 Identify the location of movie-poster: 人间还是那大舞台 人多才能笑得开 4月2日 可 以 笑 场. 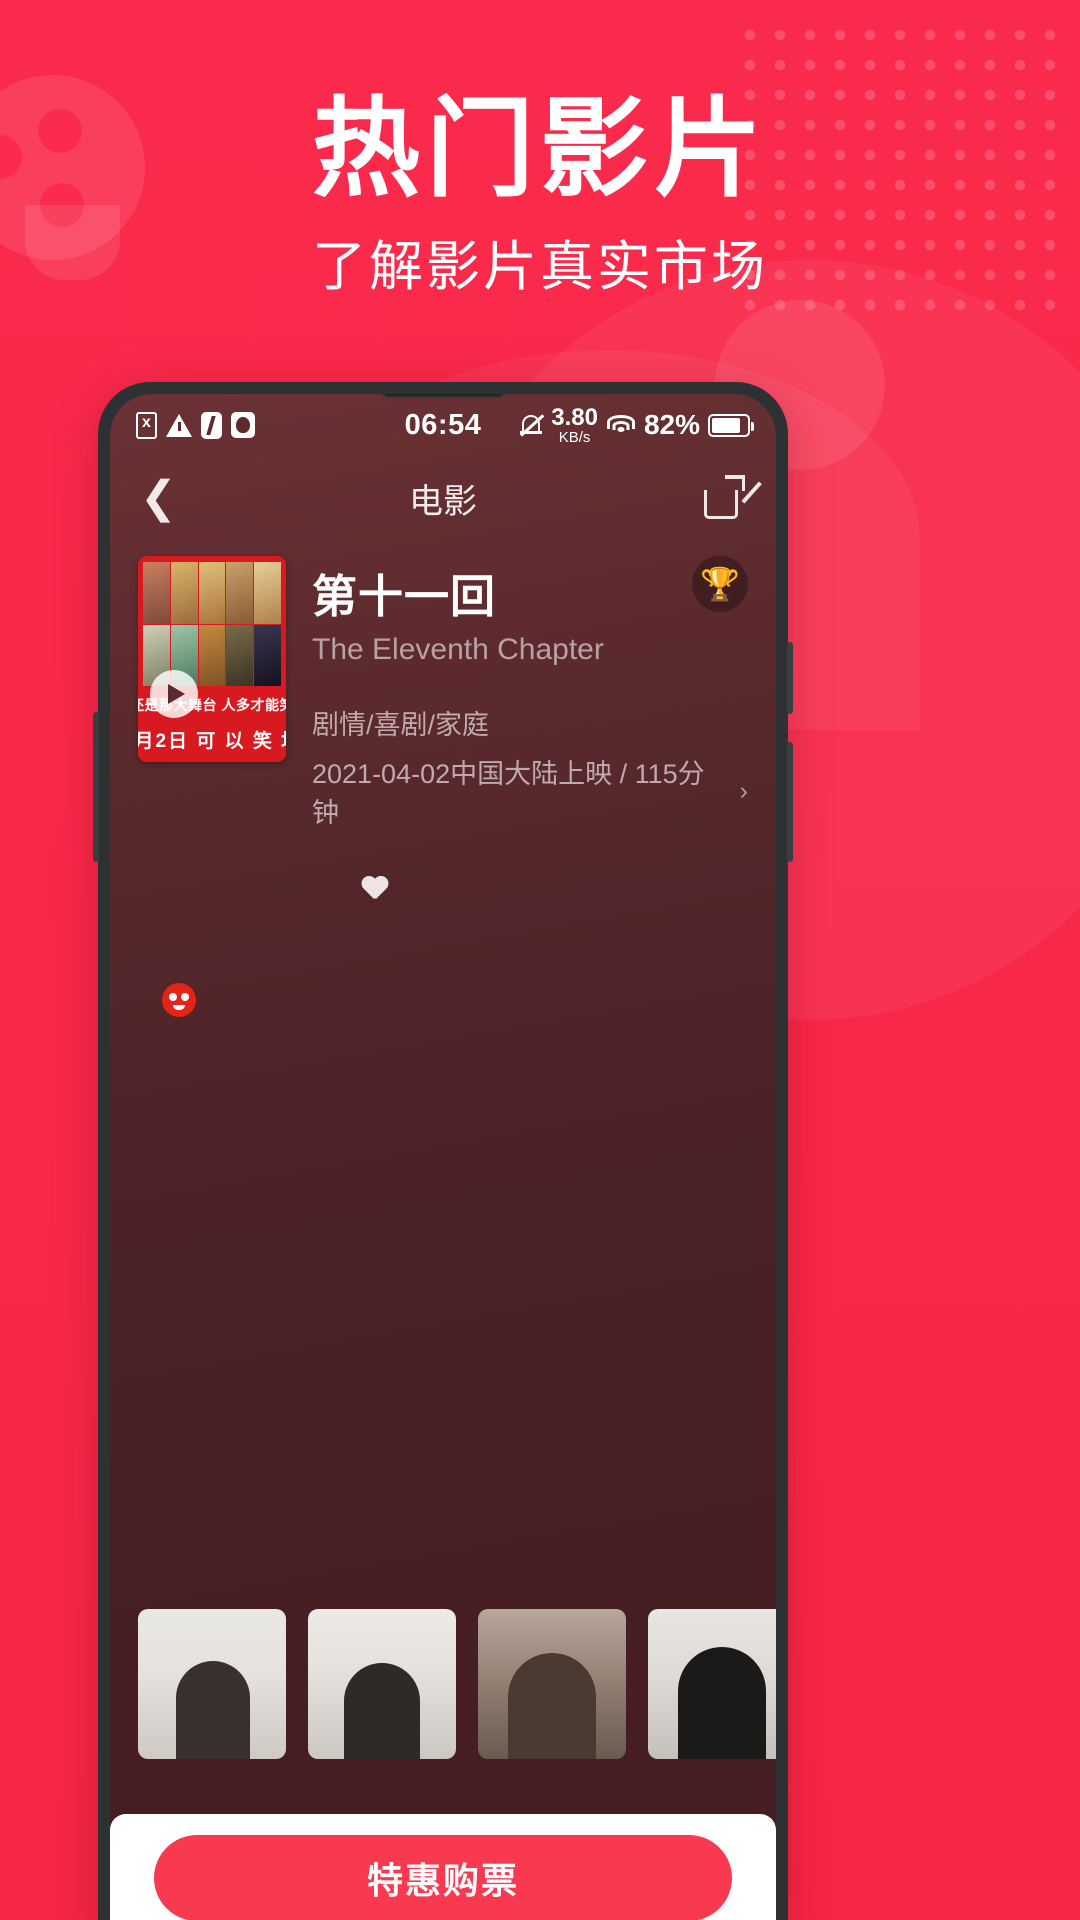
(212, 659).